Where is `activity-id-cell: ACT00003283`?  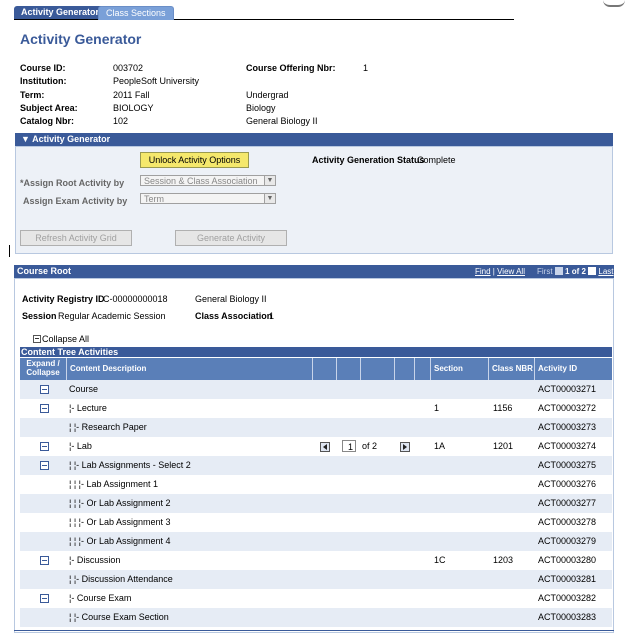 activity-id-cell: ACT00003283 is located at coordinates (567, 617).